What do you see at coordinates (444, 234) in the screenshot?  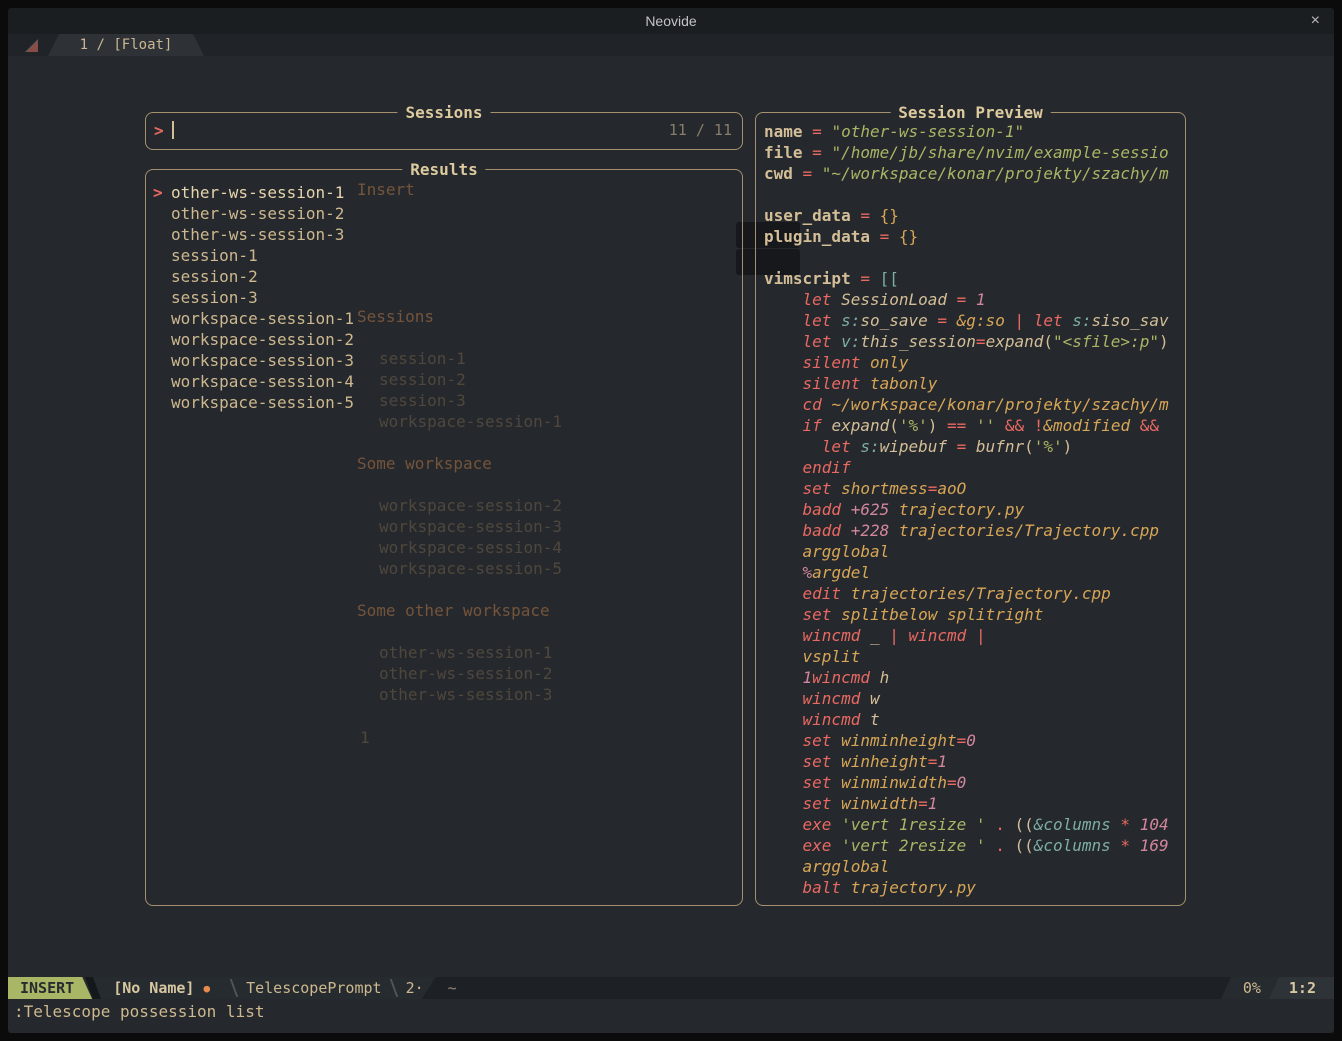 I see `list-item: other-ws-session-3` at bounding box center [444, 234].